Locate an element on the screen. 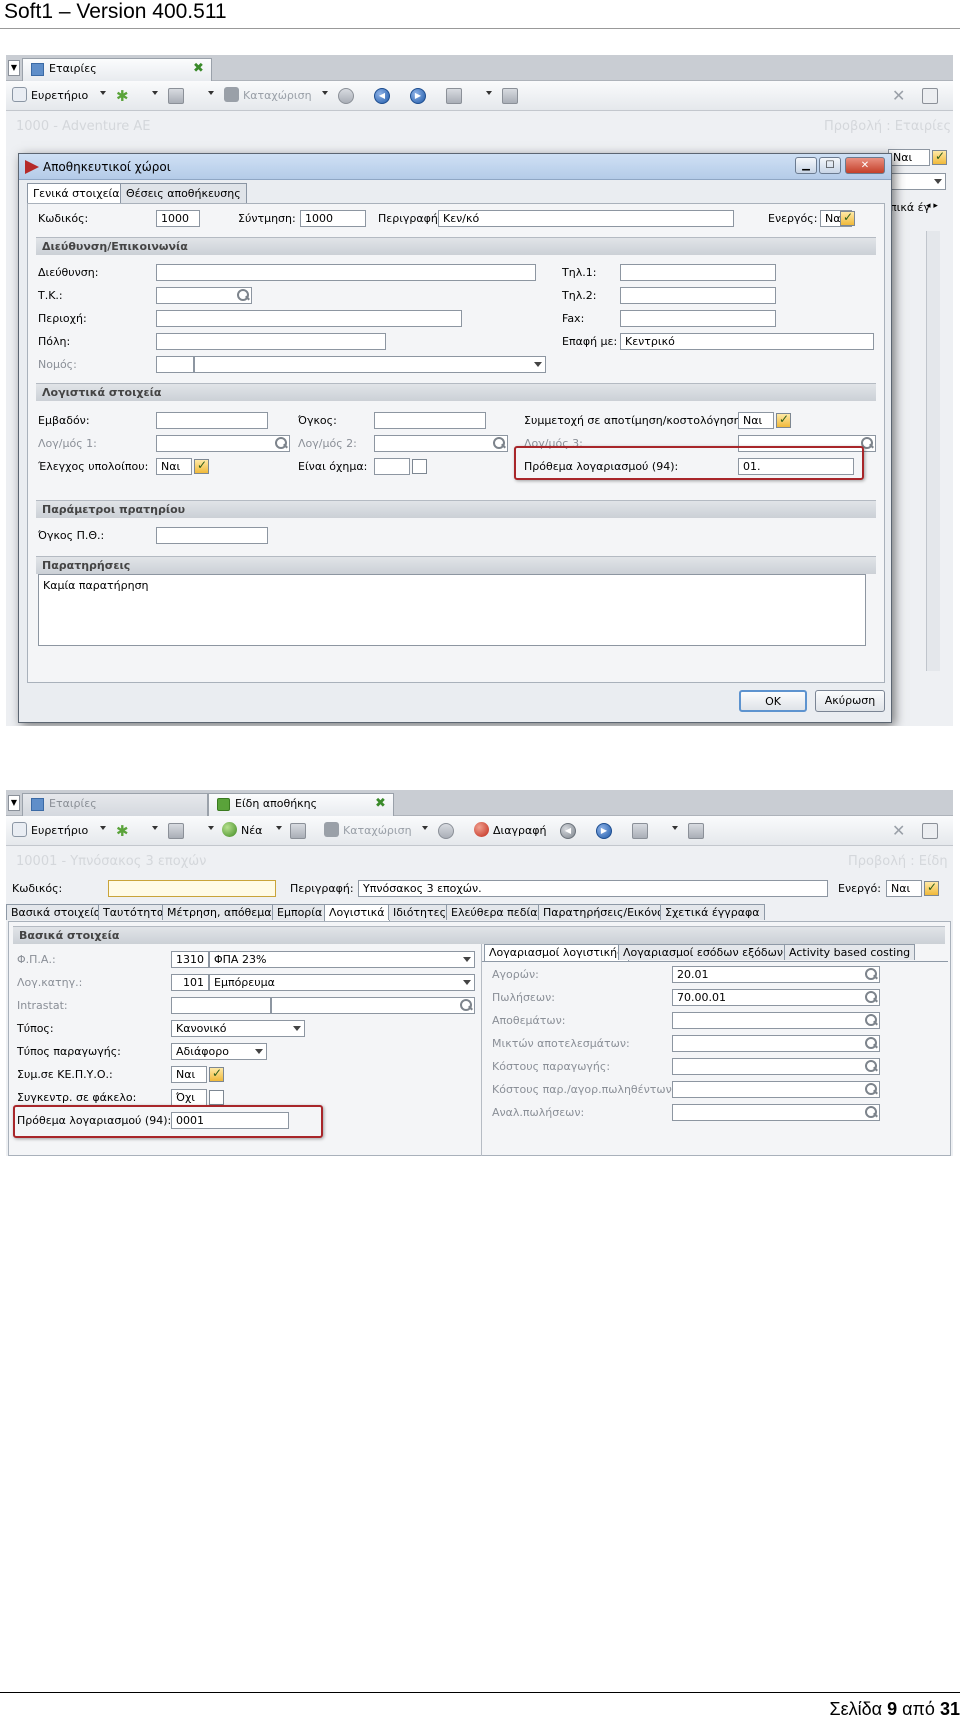 The height and width of the screenshot is (1721, 960). account-category-code-field: 101 is located at coordinates (190, 982).